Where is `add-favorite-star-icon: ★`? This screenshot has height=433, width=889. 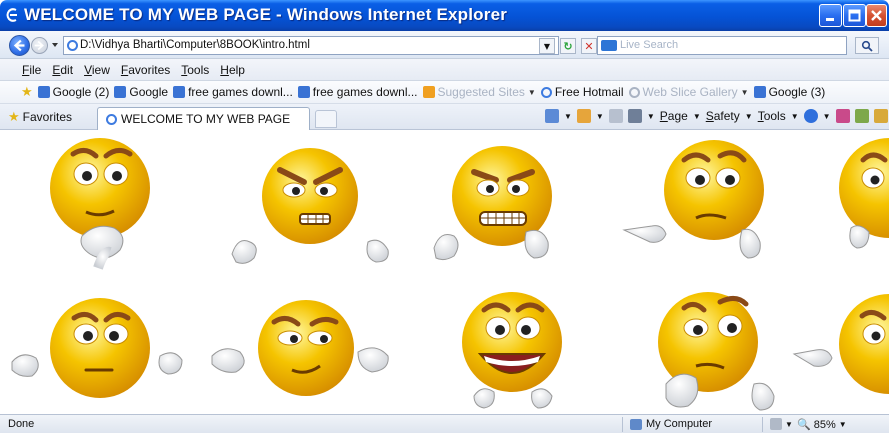 add-favorite-star-icon: ★ is located at coordinates (27, 92).